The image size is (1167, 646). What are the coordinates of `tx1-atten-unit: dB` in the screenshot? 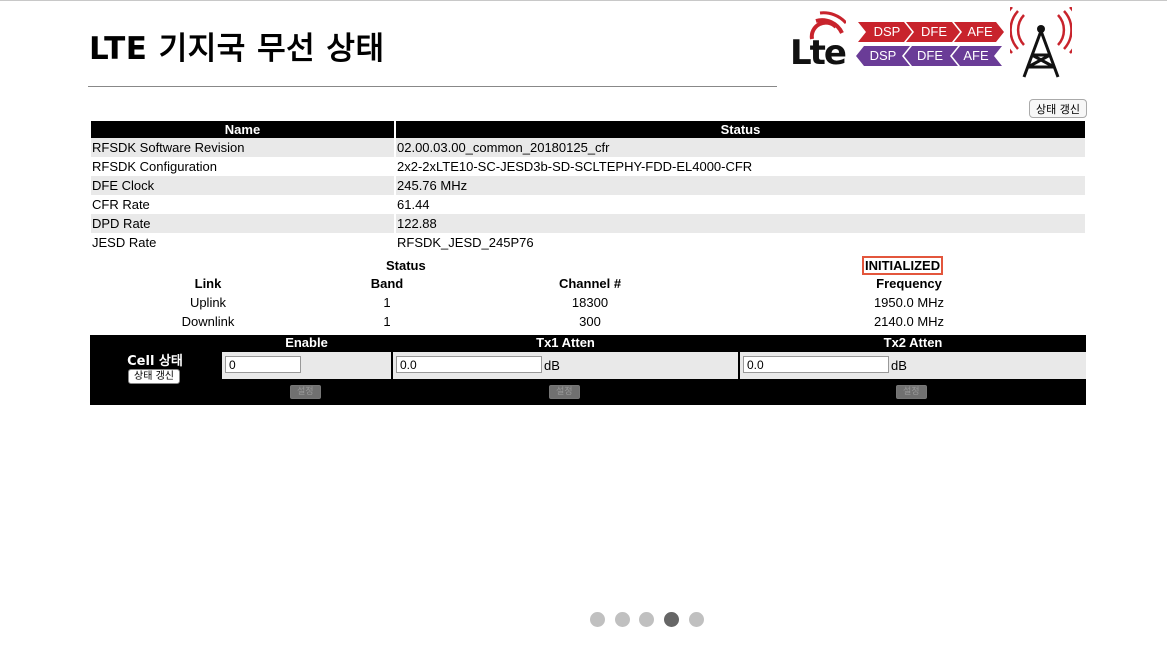 It's located at (552, 365).